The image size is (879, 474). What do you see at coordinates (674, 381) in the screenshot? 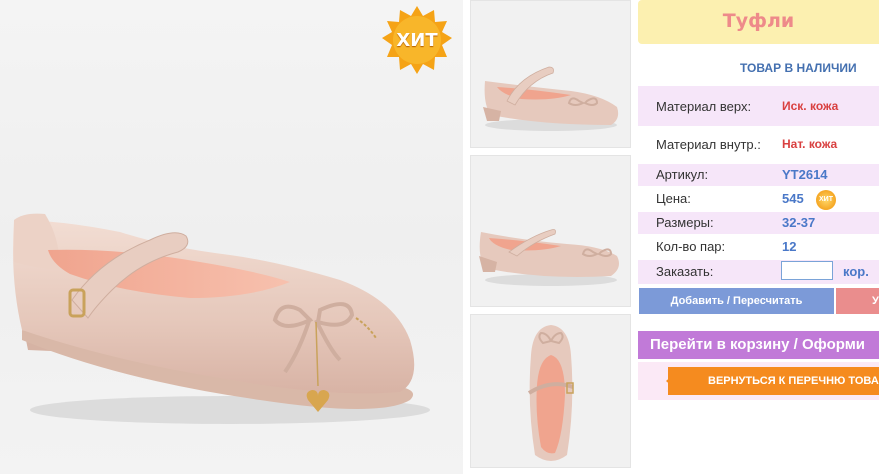
I see `back-arrow-icon` at bounding box center [674, 381].